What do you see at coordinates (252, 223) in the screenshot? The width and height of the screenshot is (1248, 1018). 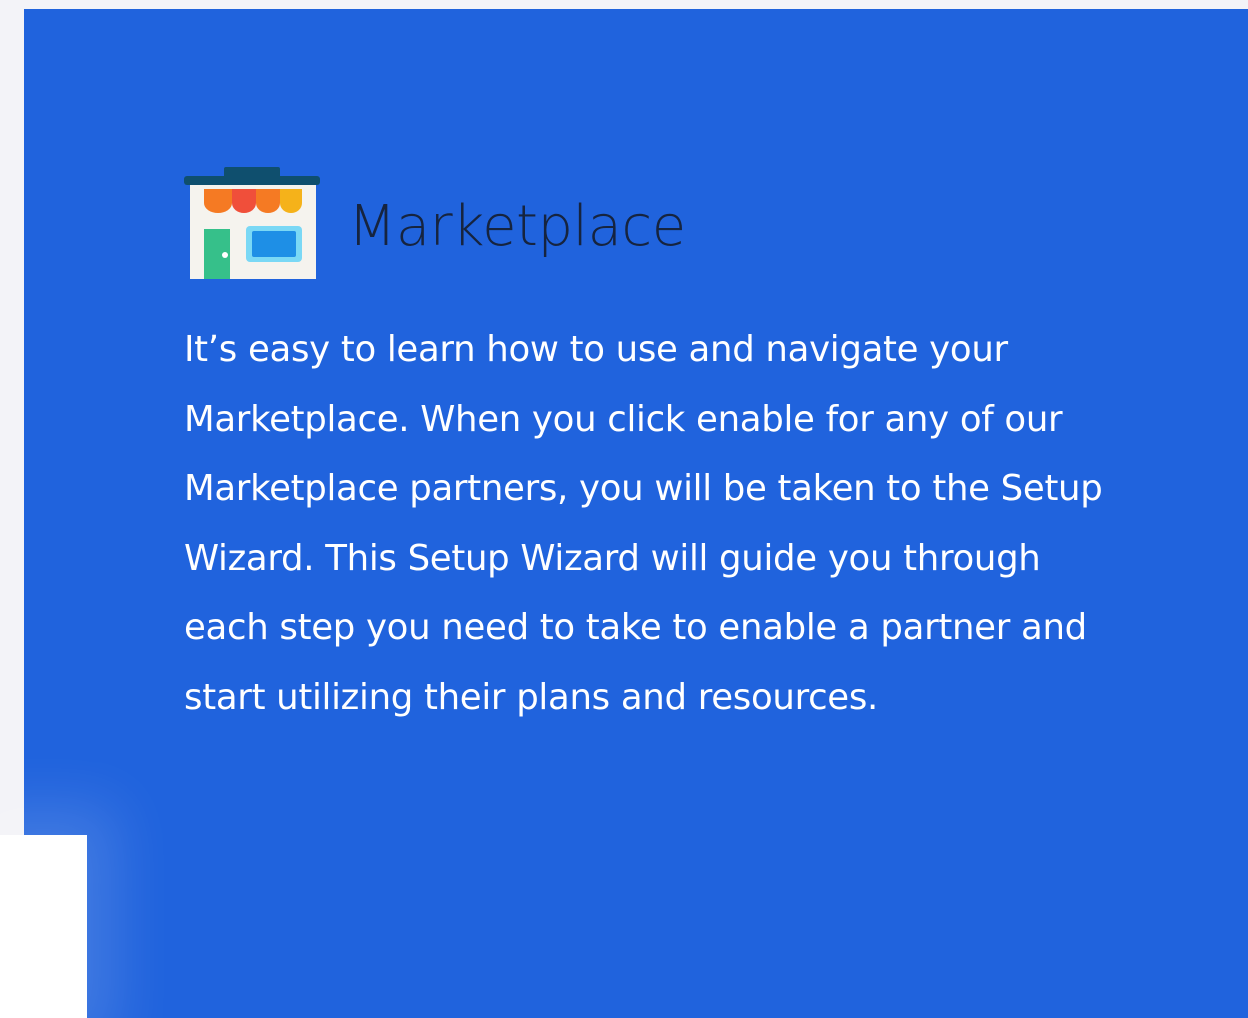 I see `store-icon` at bounding box center [252, 223].